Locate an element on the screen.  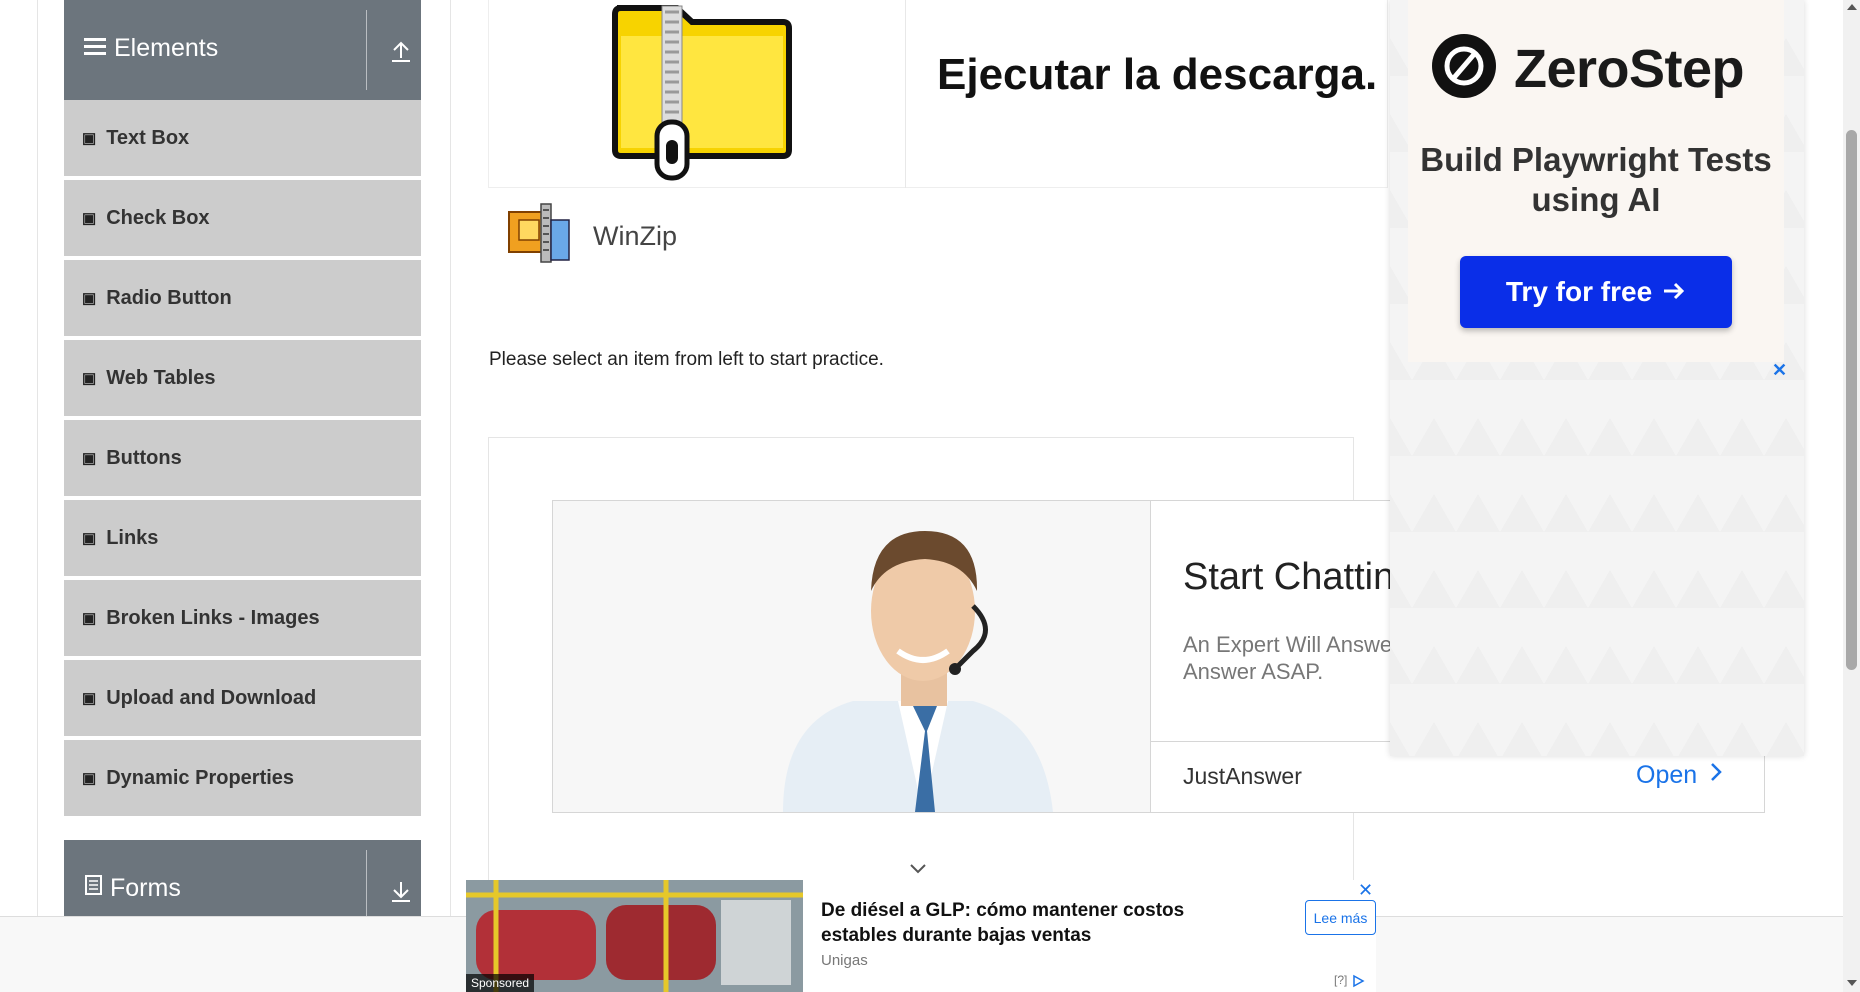
adchoices-label: [?] is located at coordinates (1341, 980).